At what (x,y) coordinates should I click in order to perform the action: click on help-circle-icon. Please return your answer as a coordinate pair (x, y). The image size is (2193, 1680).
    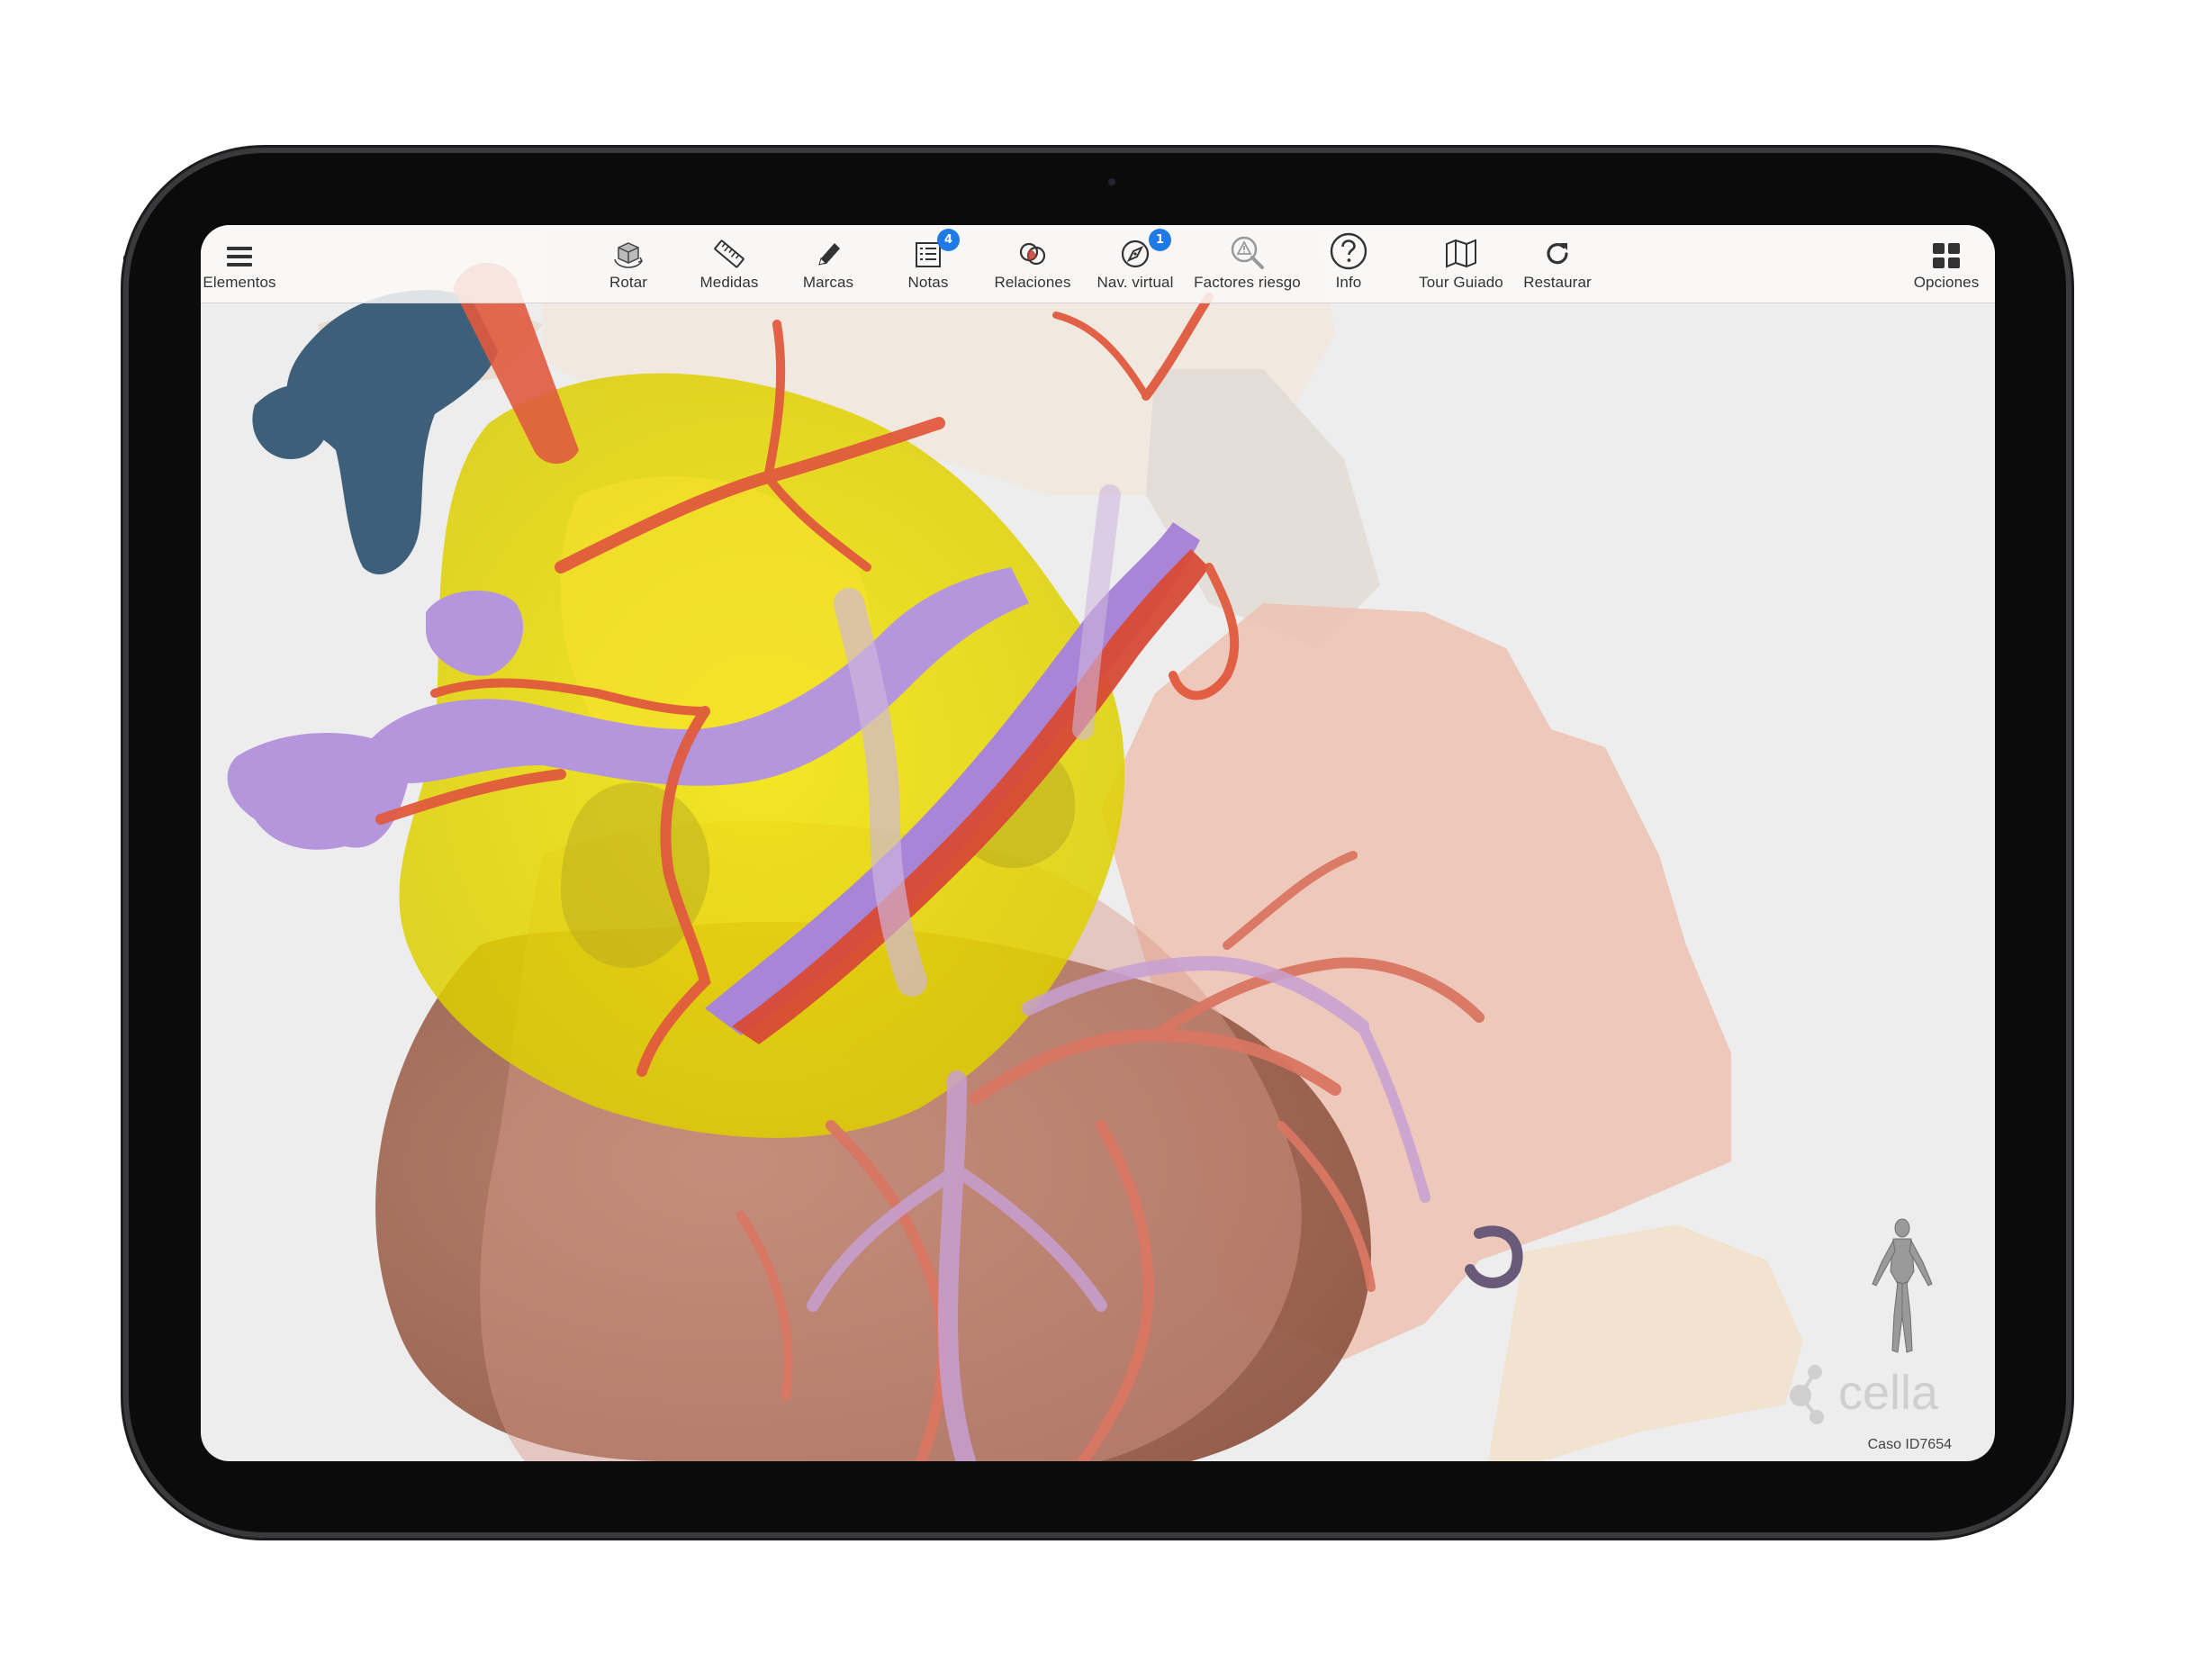
    Looking at the image, I should click on (1348, 251).